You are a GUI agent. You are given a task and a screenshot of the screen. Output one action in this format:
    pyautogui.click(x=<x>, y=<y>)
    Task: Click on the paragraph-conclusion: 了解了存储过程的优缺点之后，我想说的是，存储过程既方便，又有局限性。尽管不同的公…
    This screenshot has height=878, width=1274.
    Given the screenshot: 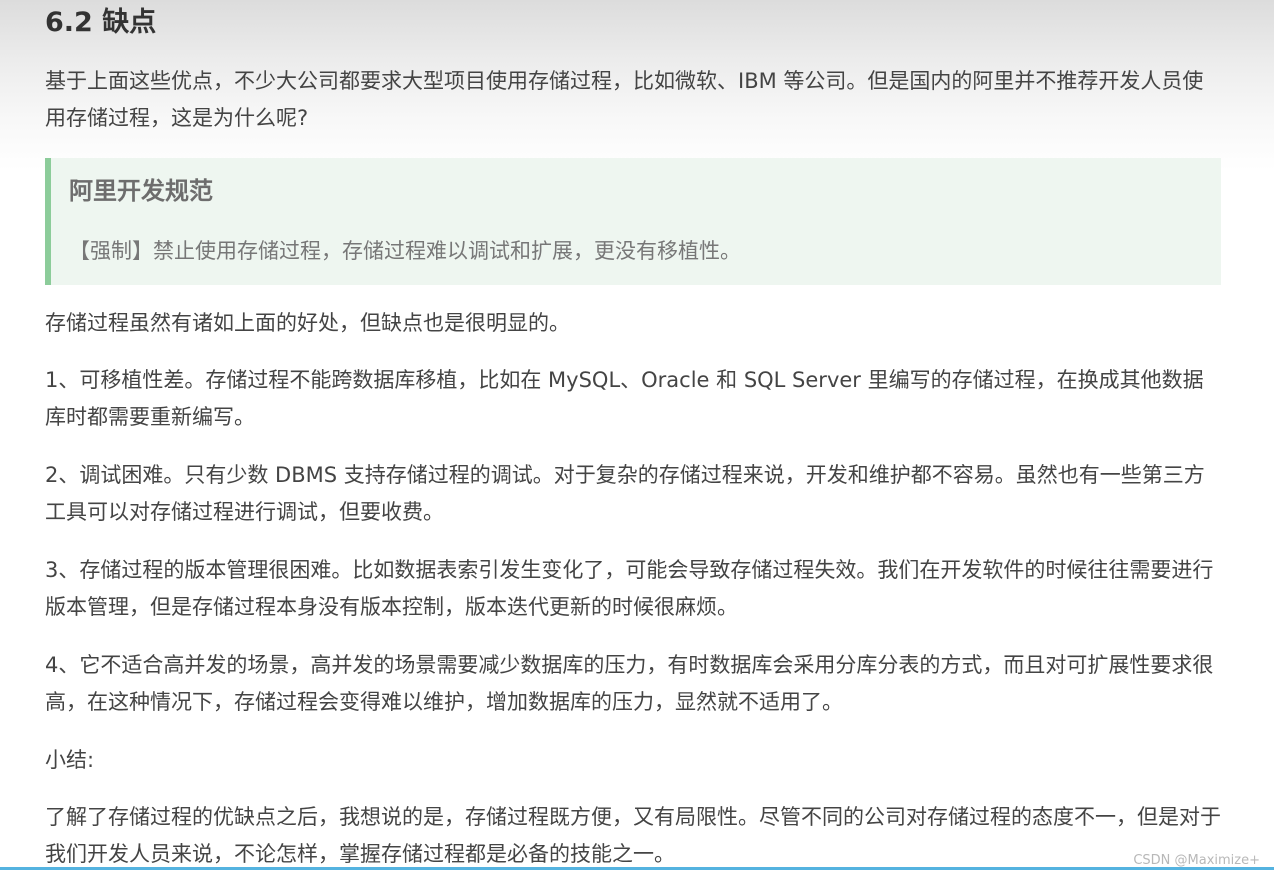 What is the action you would take?
    pyautogui.click(x=633, y=835)
    